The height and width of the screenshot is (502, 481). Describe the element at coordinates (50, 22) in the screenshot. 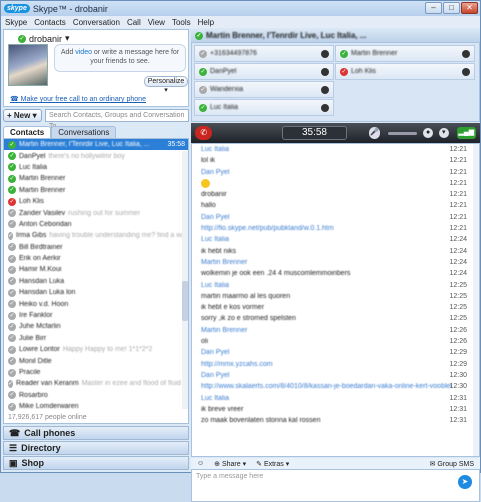

I see `menu-contacts: Contacts` at that location.